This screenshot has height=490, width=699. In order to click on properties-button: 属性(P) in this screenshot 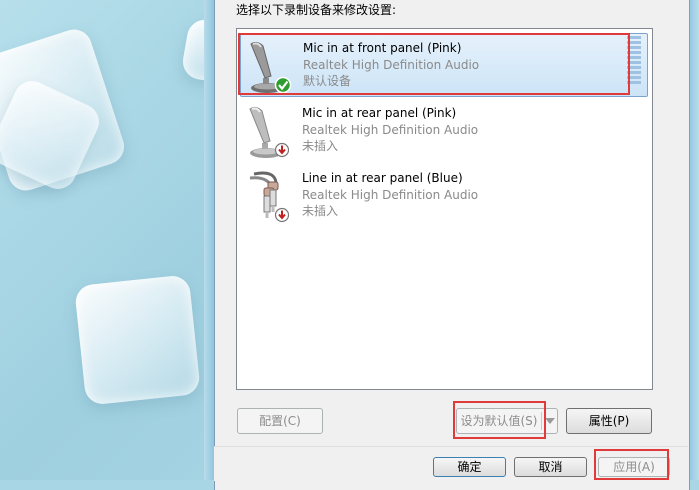, I will do `click(609, 421)`.